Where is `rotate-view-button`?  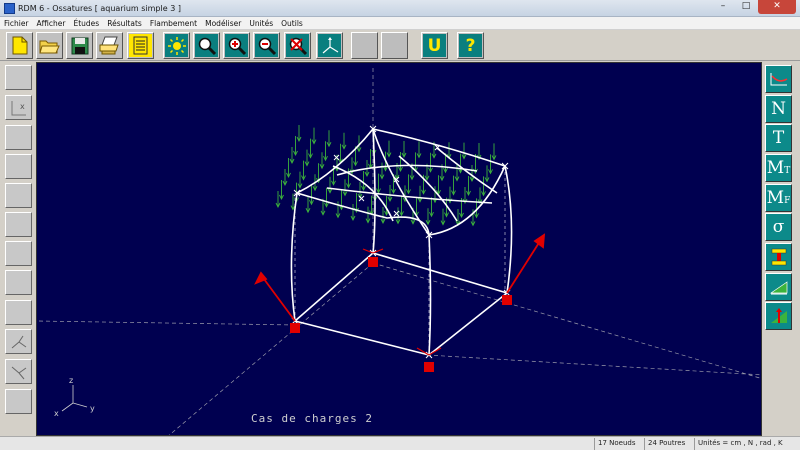
rotate-view-button is located at coordinates (18, 341).